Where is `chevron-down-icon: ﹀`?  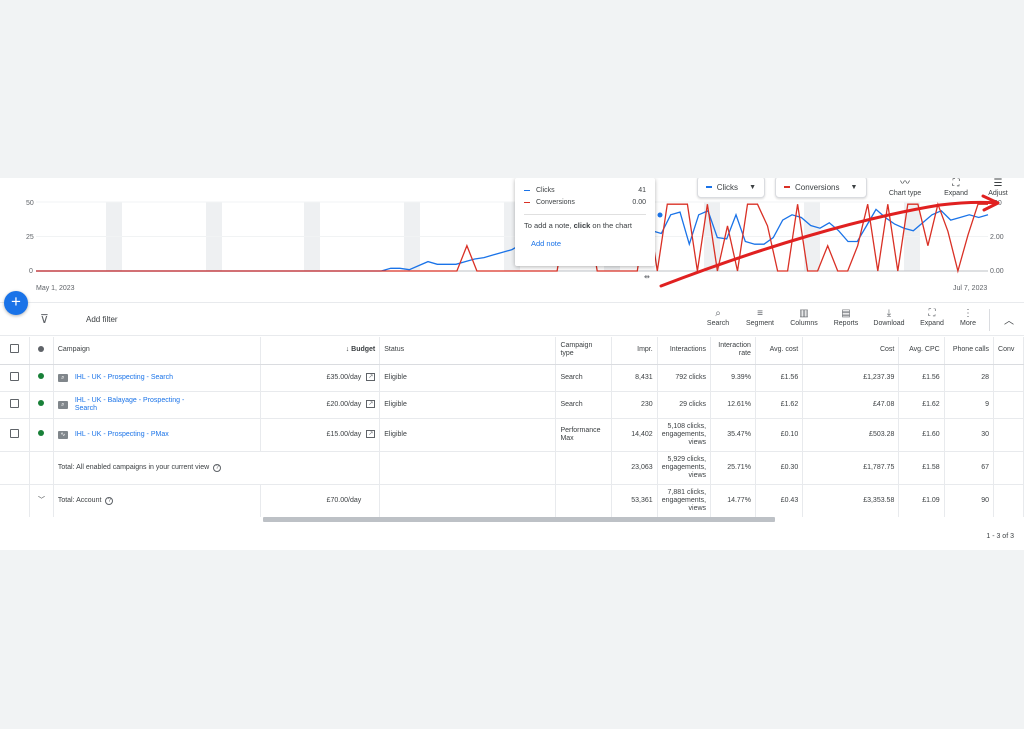 chevron-down-icon: ﹀ is located at coordinates (41, 500).